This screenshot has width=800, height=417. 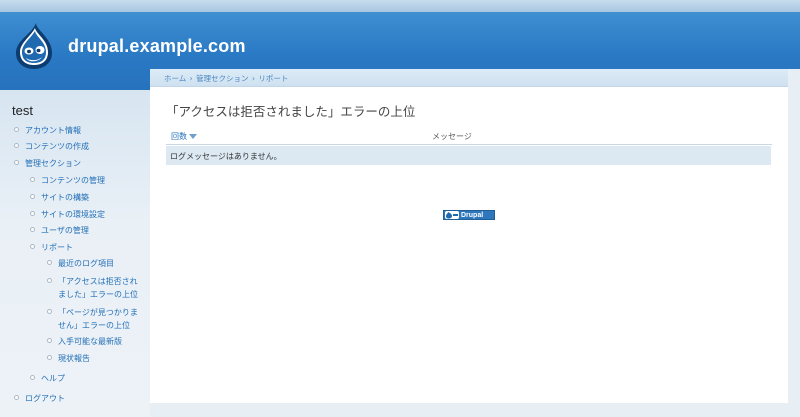 What do you see at coordinates (157, 46) in the screenshot?
I see `site-name: drupal.example.com` at bounding box center [157, 46].